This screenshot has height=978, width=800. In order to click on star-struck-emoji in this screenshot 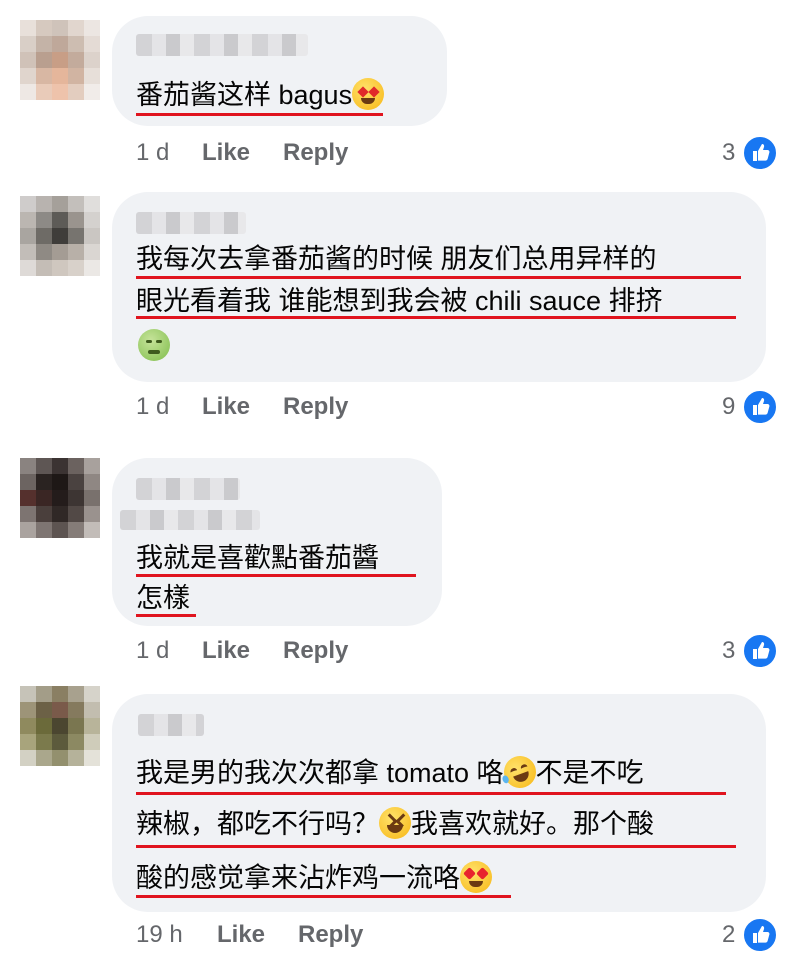, I will do `click(368, 94)`.